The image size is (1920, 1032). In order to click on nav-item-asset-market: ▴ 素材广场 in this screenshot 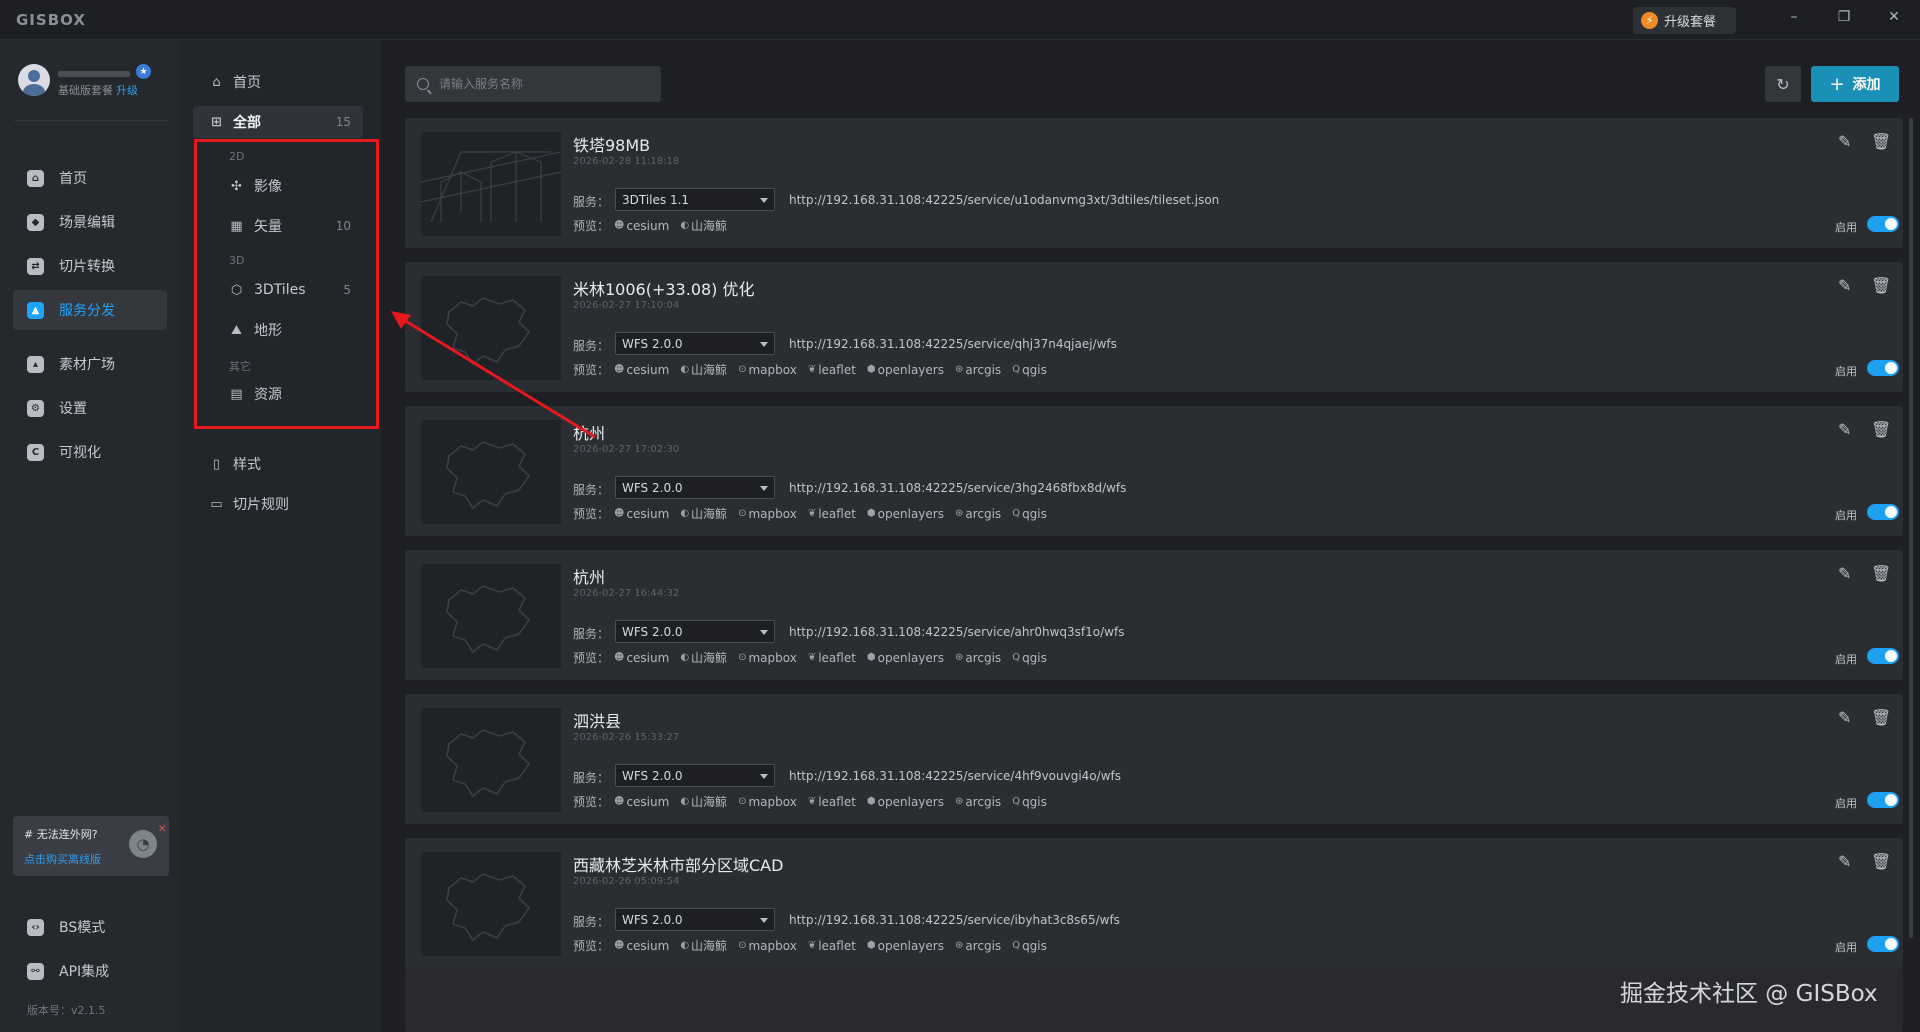, I will do `click(90, 364)`.